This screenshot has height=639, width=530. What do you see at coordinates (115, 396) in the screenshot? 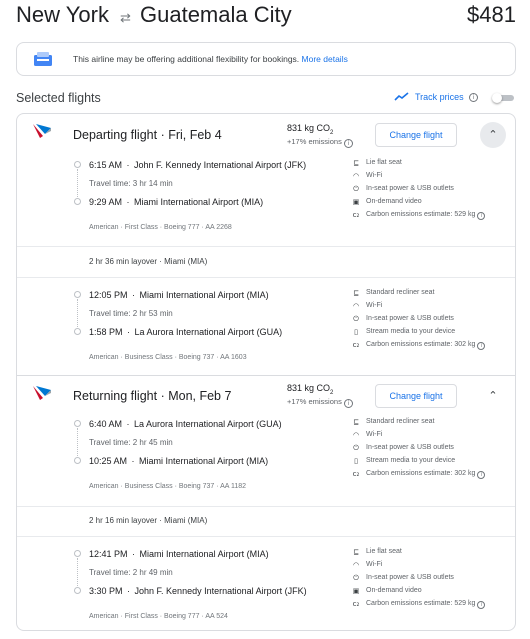
I see `returning-flight-title: Returning flight` at bounding box center [115, 396].